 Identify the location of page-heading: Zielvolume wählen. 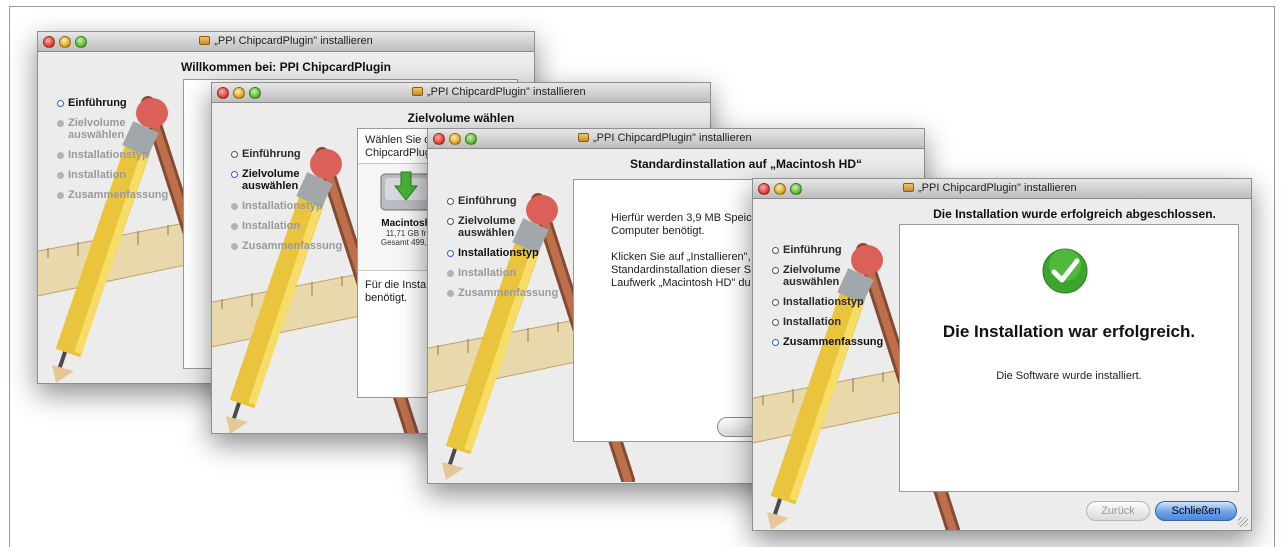
(461, 118).